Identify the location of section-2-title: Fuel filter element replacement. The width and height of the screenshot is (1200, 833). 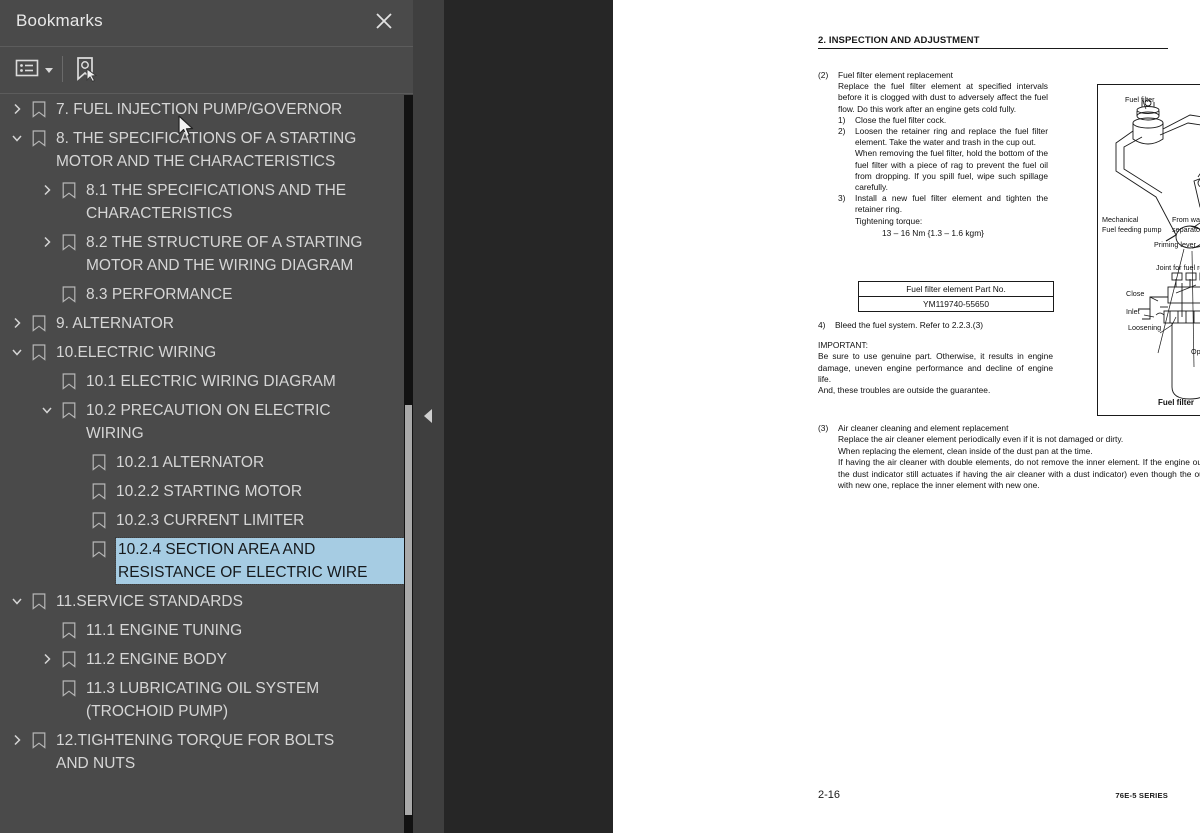
(895, 75).